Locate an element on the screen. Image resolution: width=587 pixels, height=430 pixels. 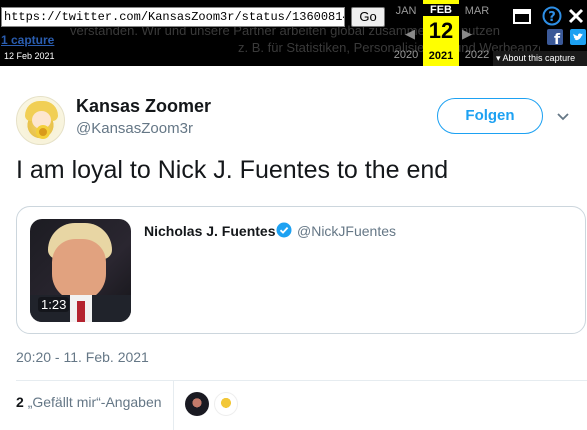
quoted-author-name: Nicholas J. Fuentes is located at coordinates (209, 231).